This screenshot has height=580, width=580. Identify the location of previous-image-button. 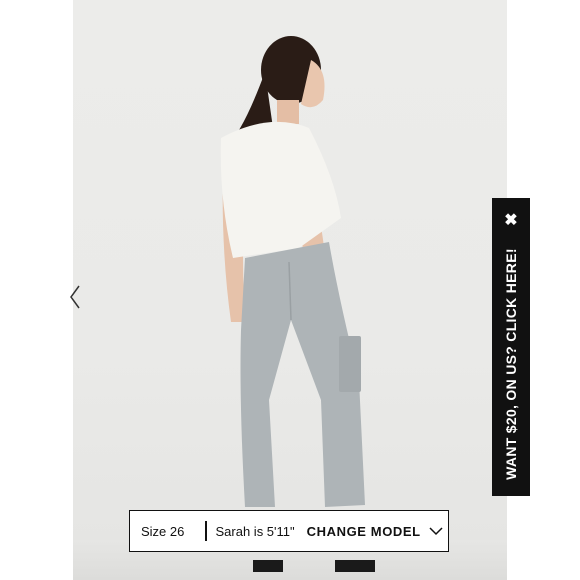
(75, 297).